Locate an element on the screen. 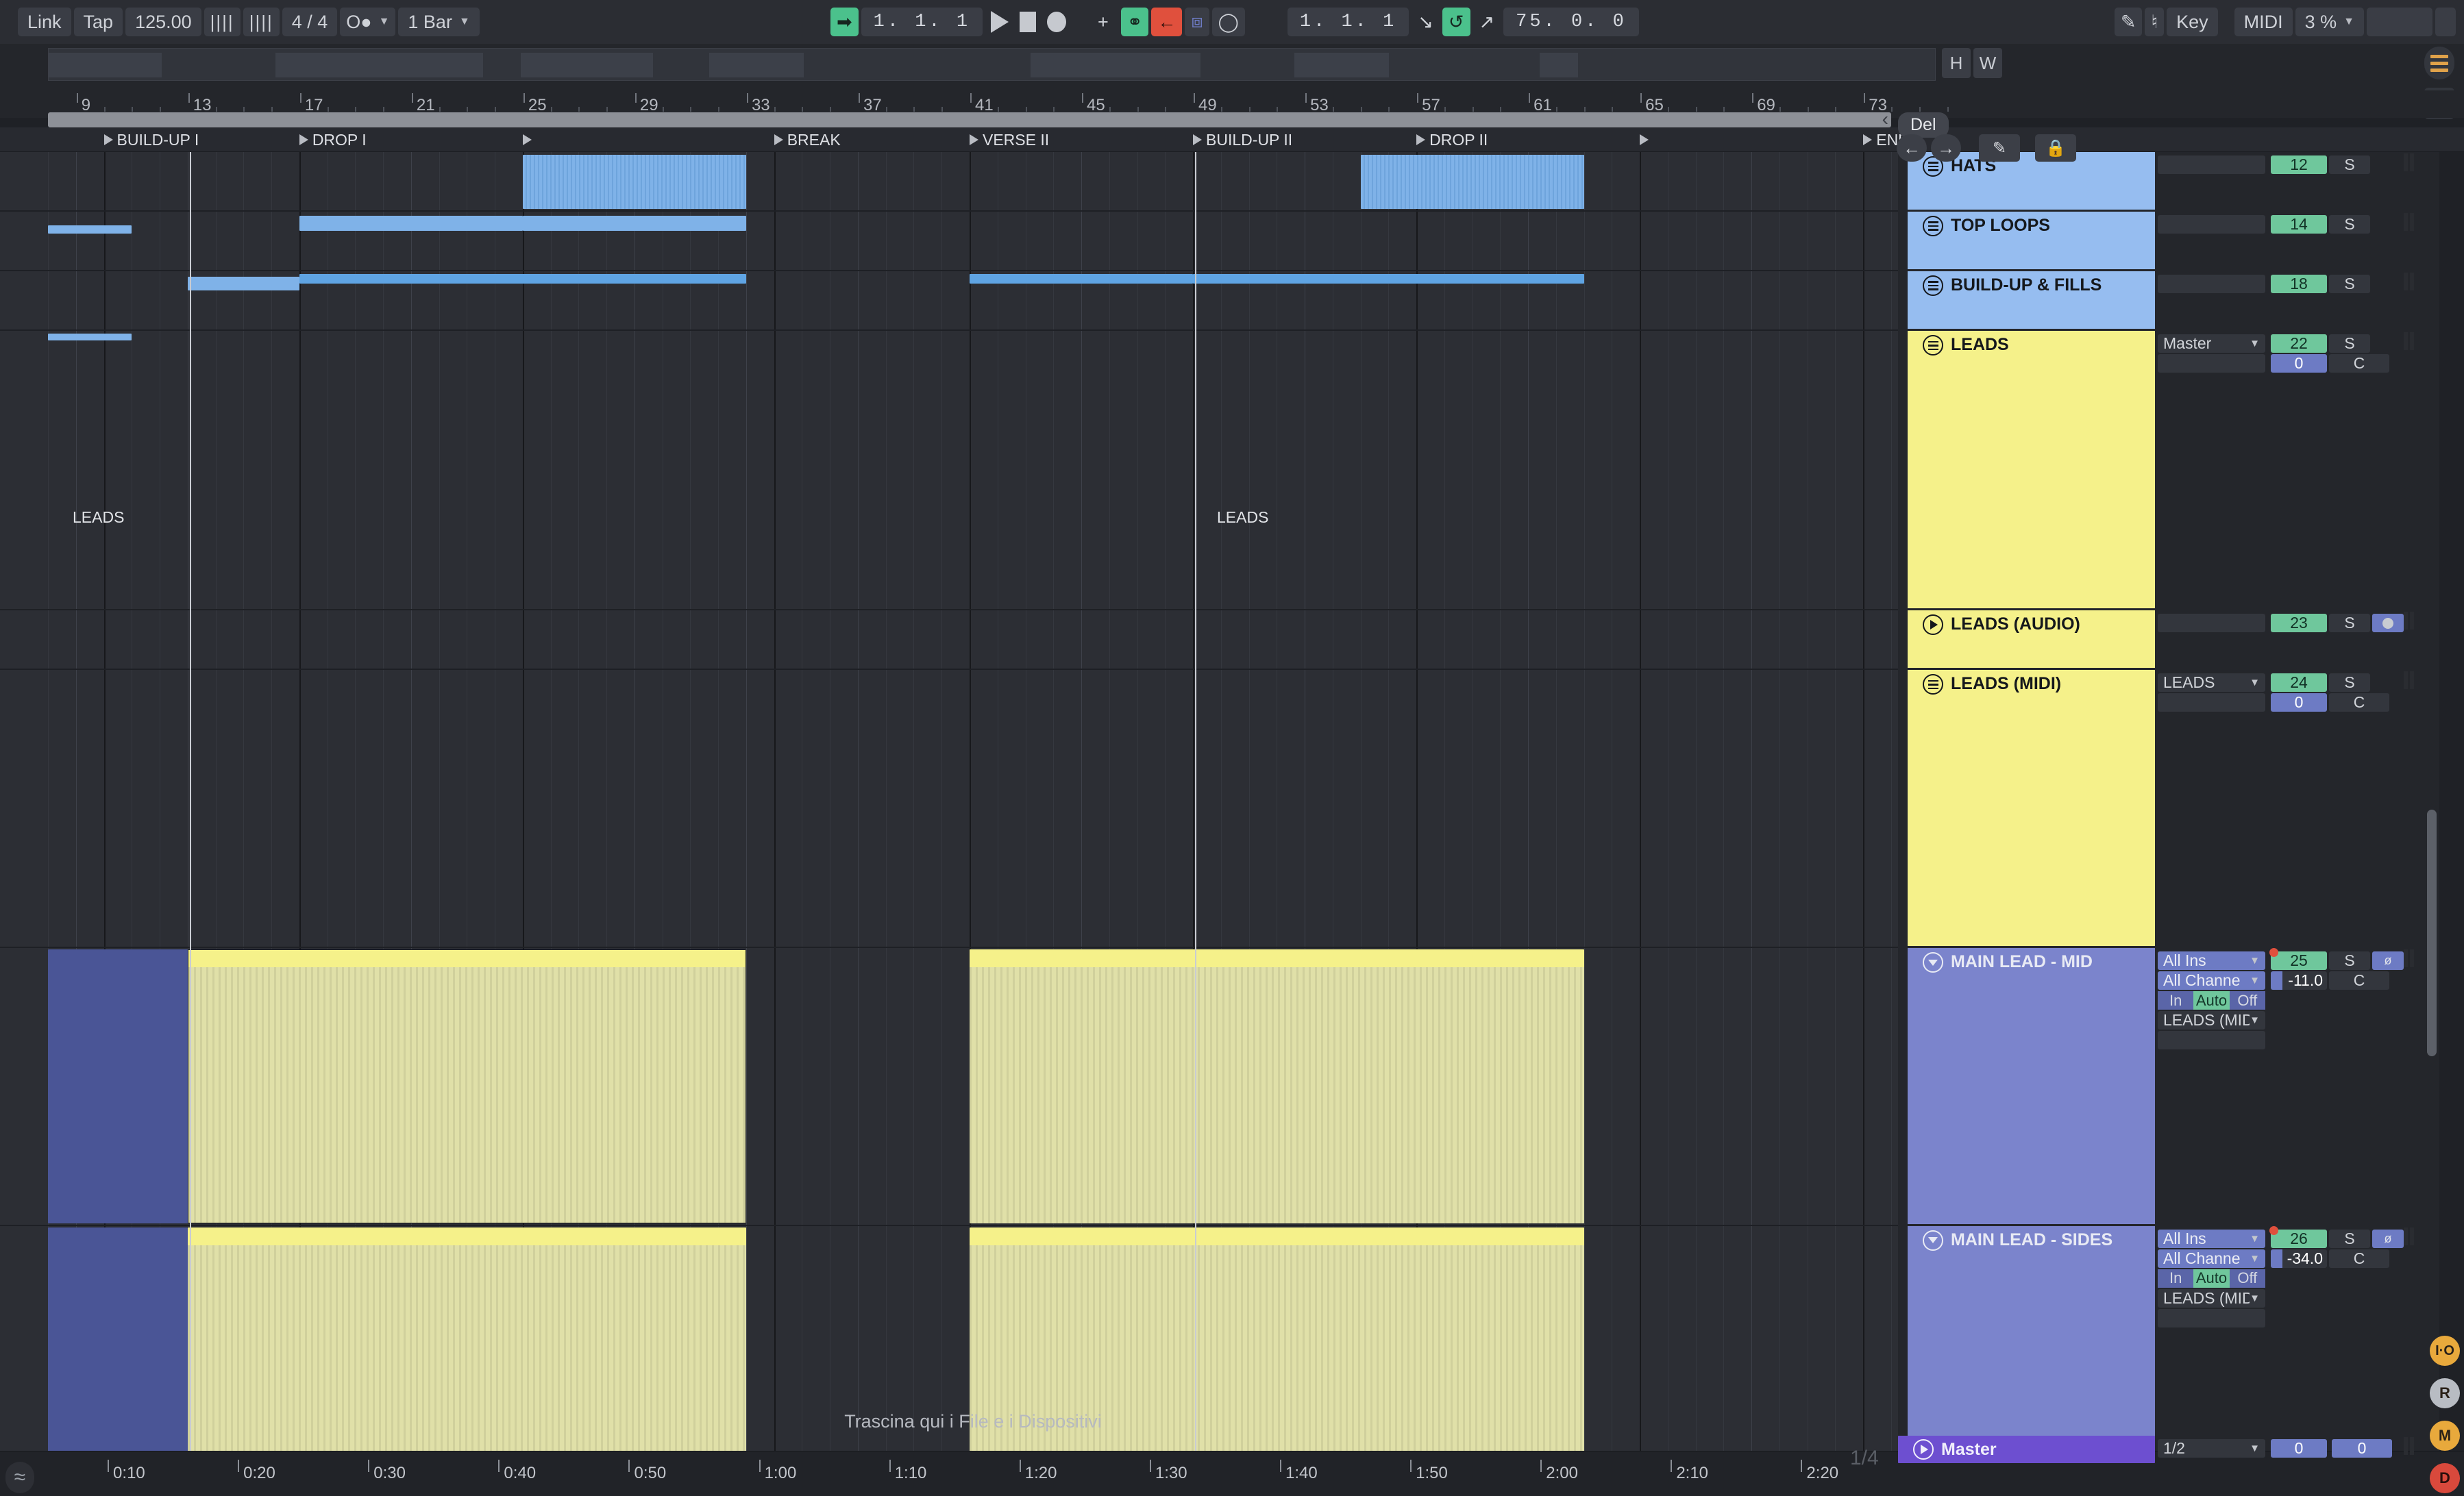  track-output-select: Master ▼ is located at coordinates (2211, 343).